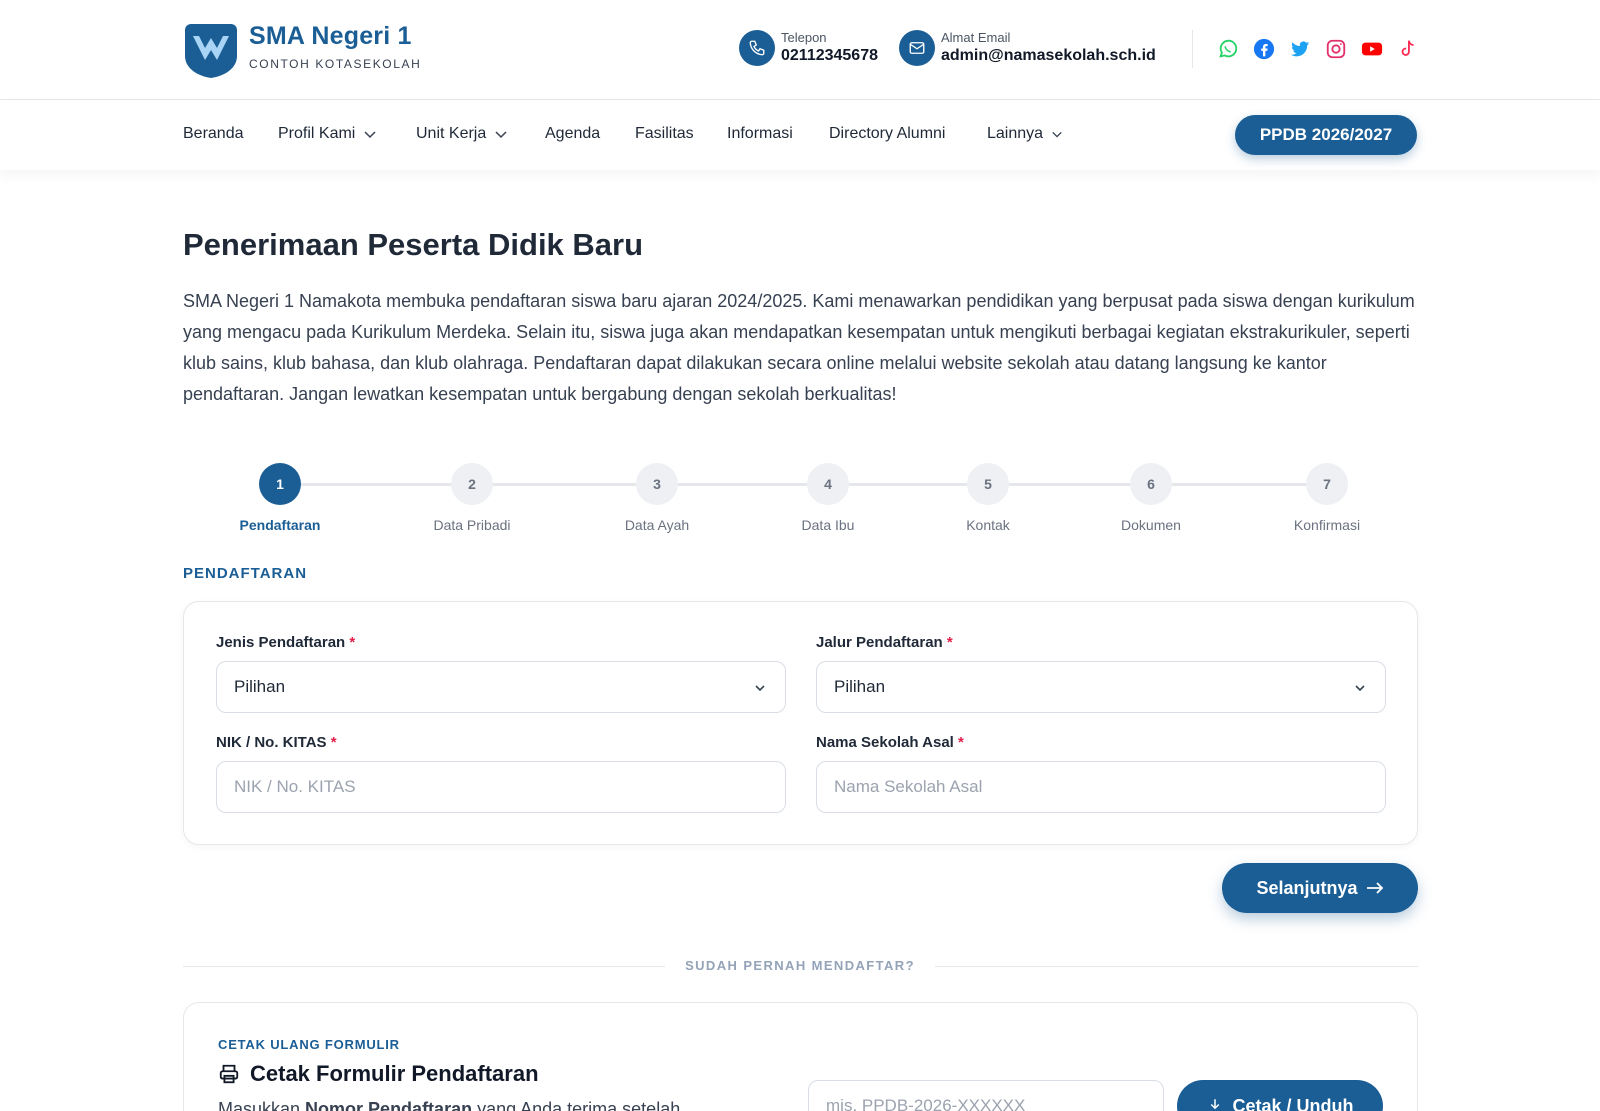  What do you see at coordinates (451, 133) in the screenshot?
I see `nav-label: Unit Kerja` at bounding box center [451, 133].